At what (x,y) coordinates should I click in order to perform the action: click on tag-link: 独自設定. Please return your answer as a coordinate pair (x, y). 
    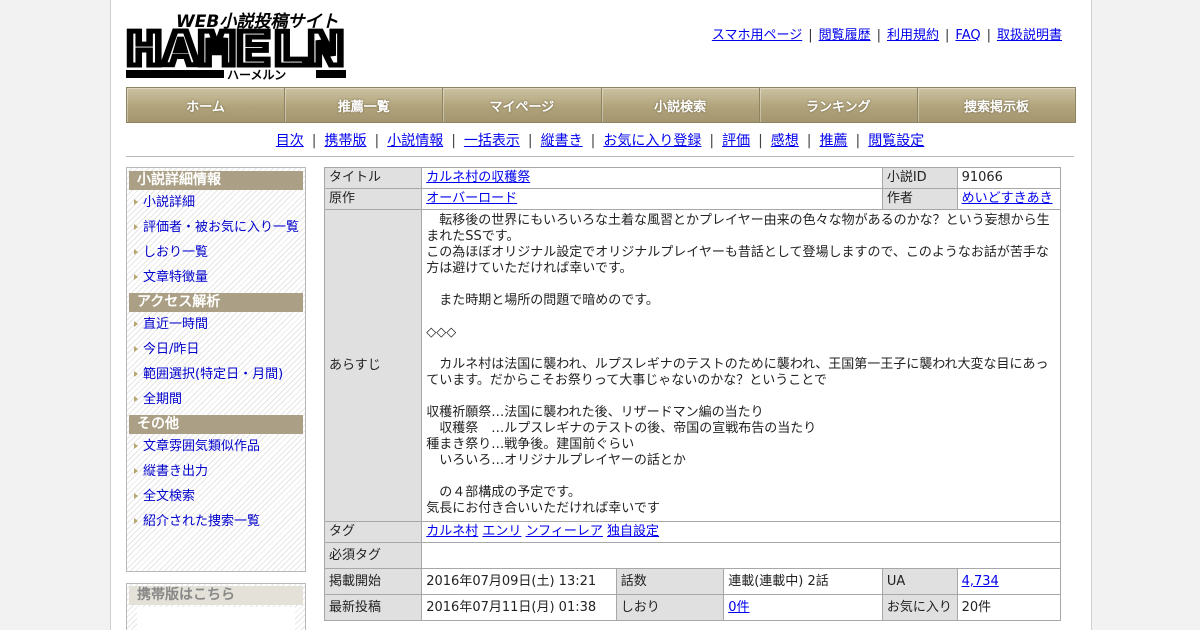
    Looking at the image, I should click on (633, 531).